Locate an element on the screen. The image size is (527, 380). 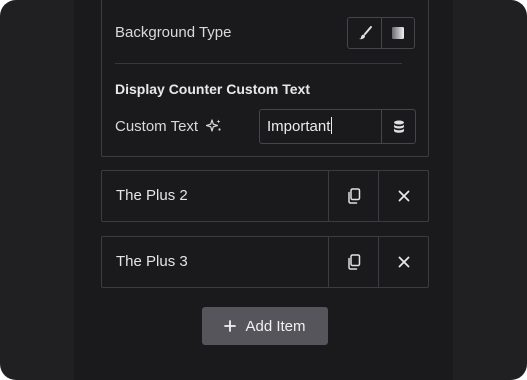
background-type-label: Background Type is located at coordinates (173, 32).